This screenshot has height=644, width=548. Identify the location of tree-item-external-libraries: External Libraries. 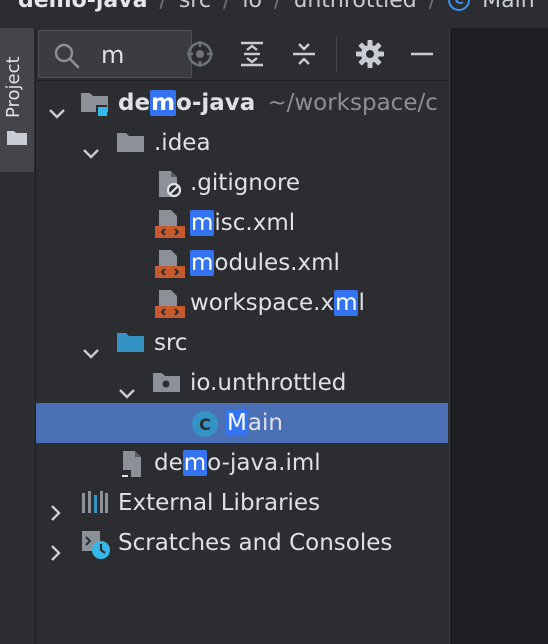
(242, 503).